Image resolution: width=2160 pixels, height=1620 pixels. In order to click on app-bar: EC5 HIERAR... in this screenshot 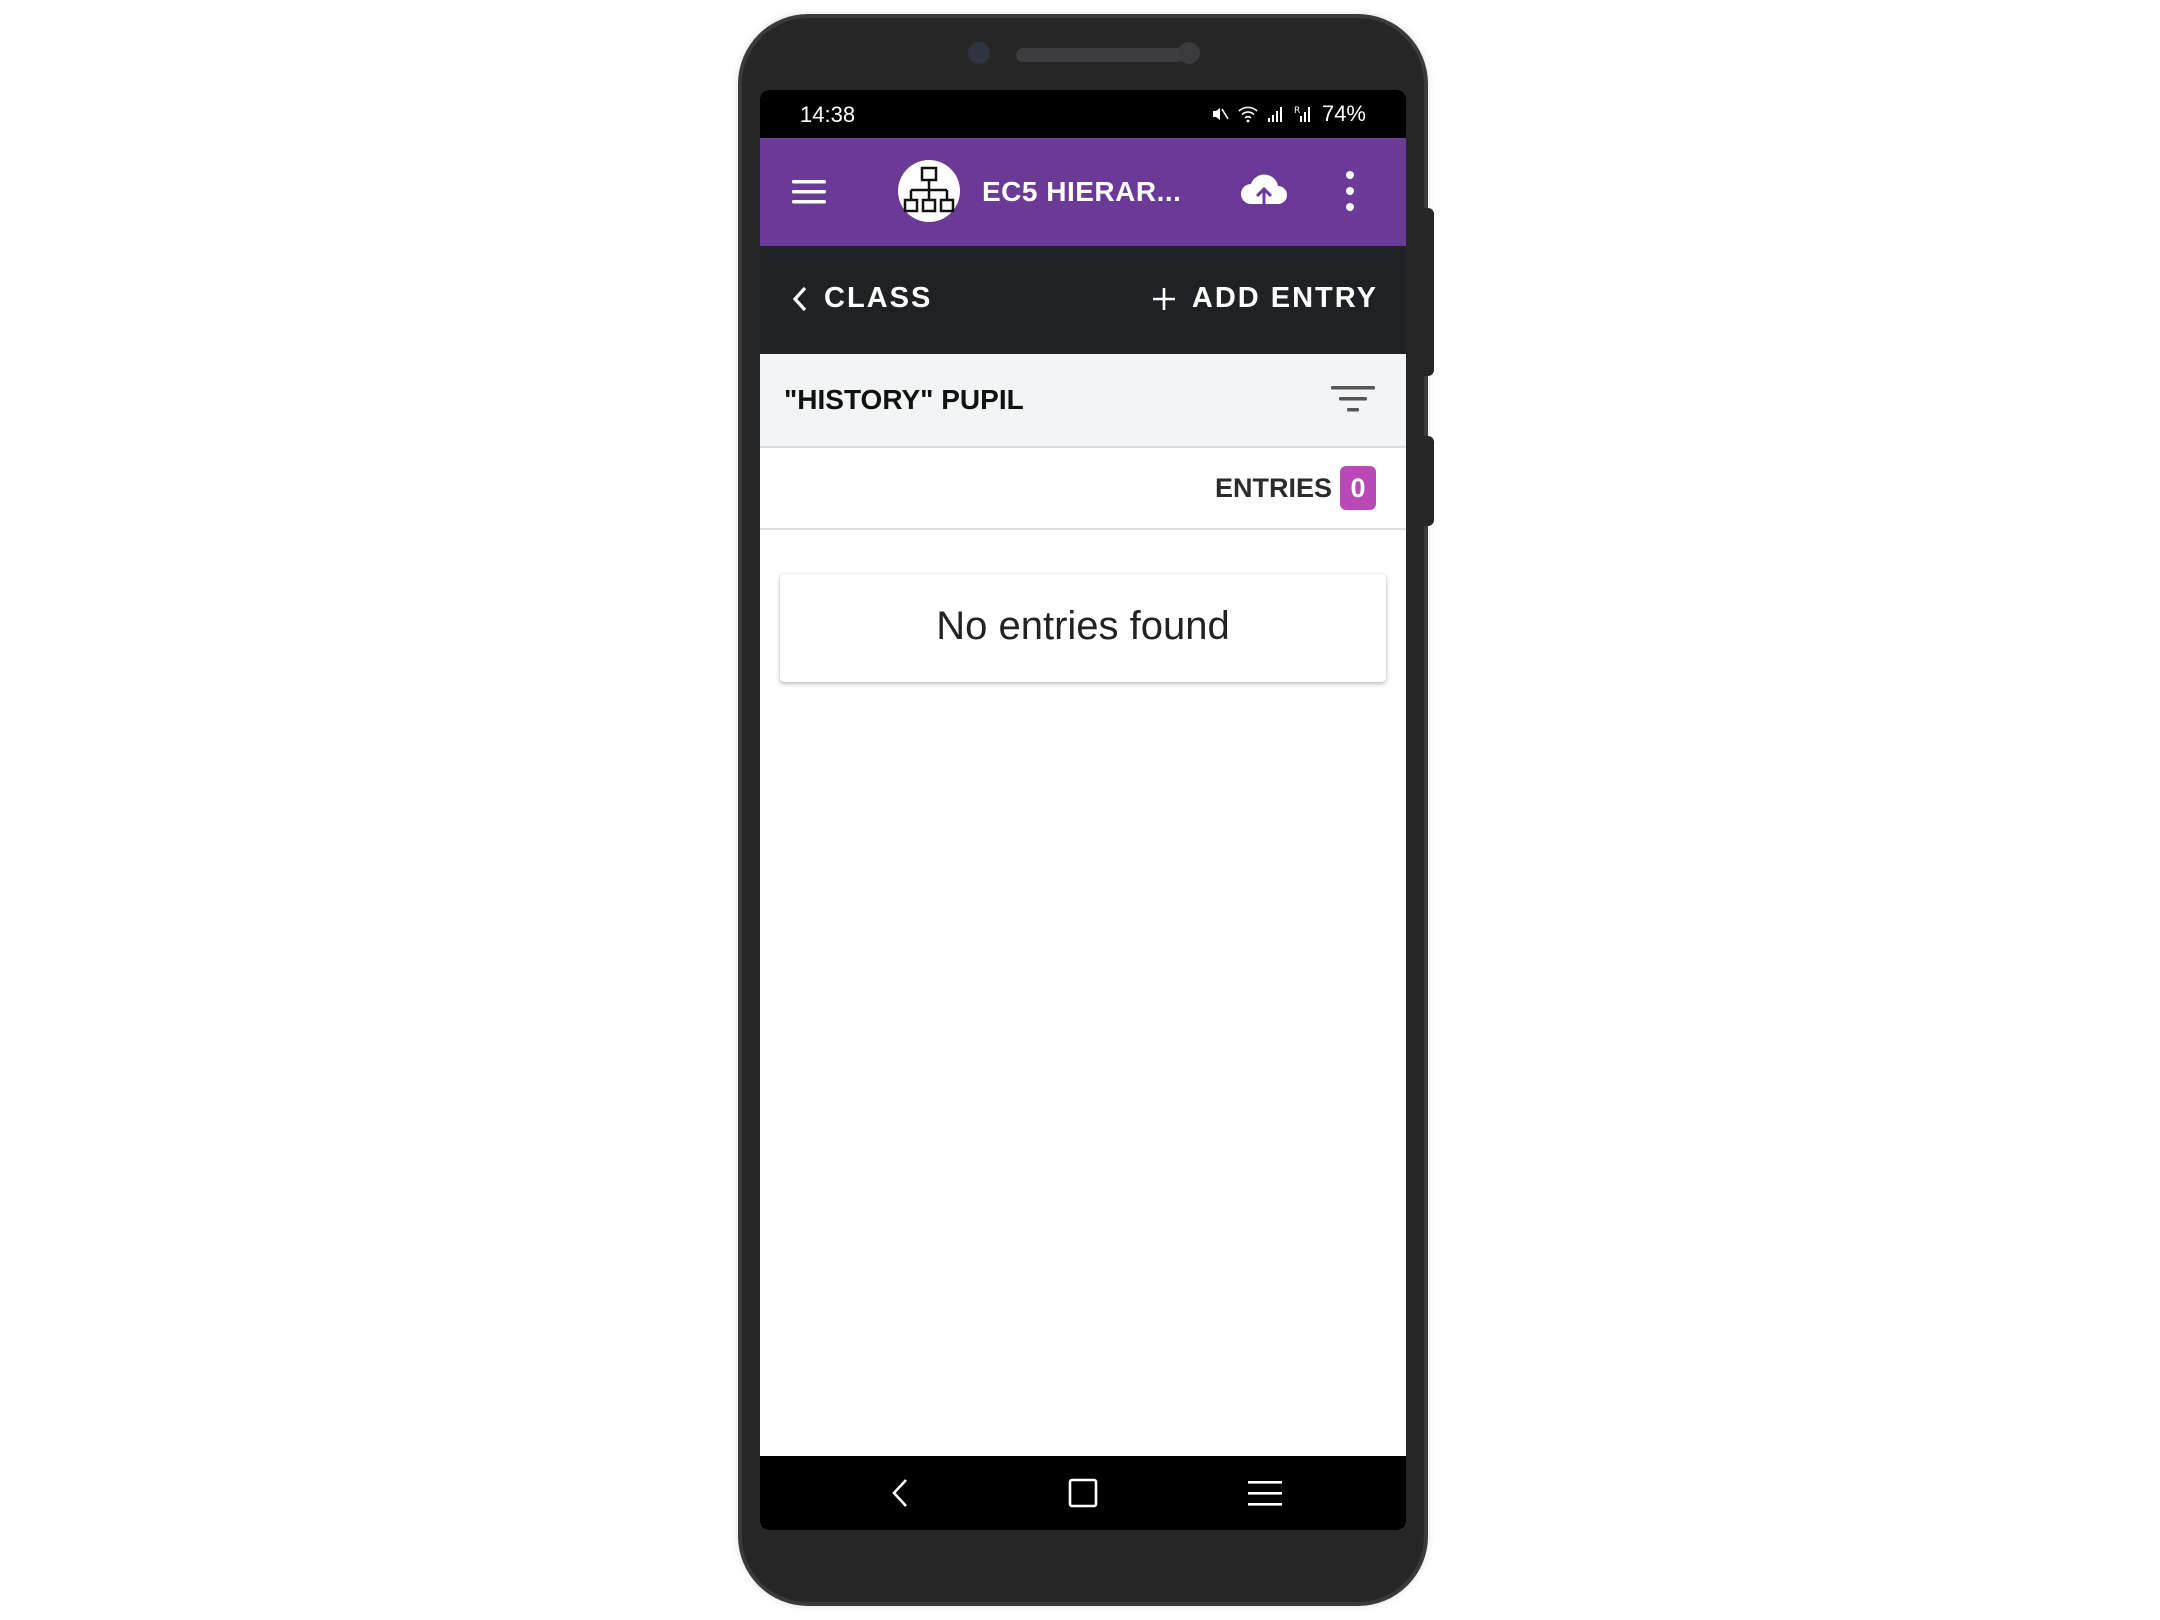, I will do `click(1083, 192)`.